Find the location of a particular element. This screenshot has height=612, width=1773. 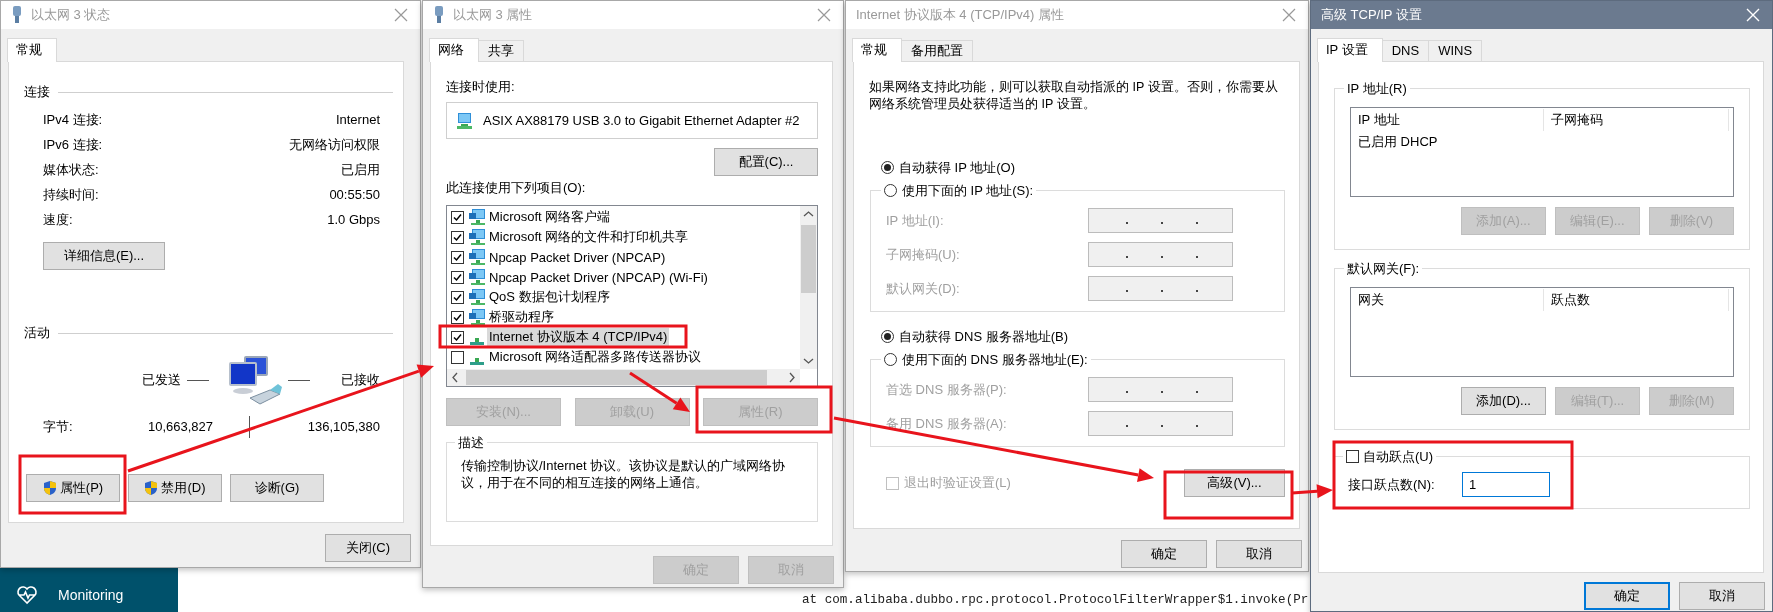

column-header: 网关 is located at coordinates (1447, 300).